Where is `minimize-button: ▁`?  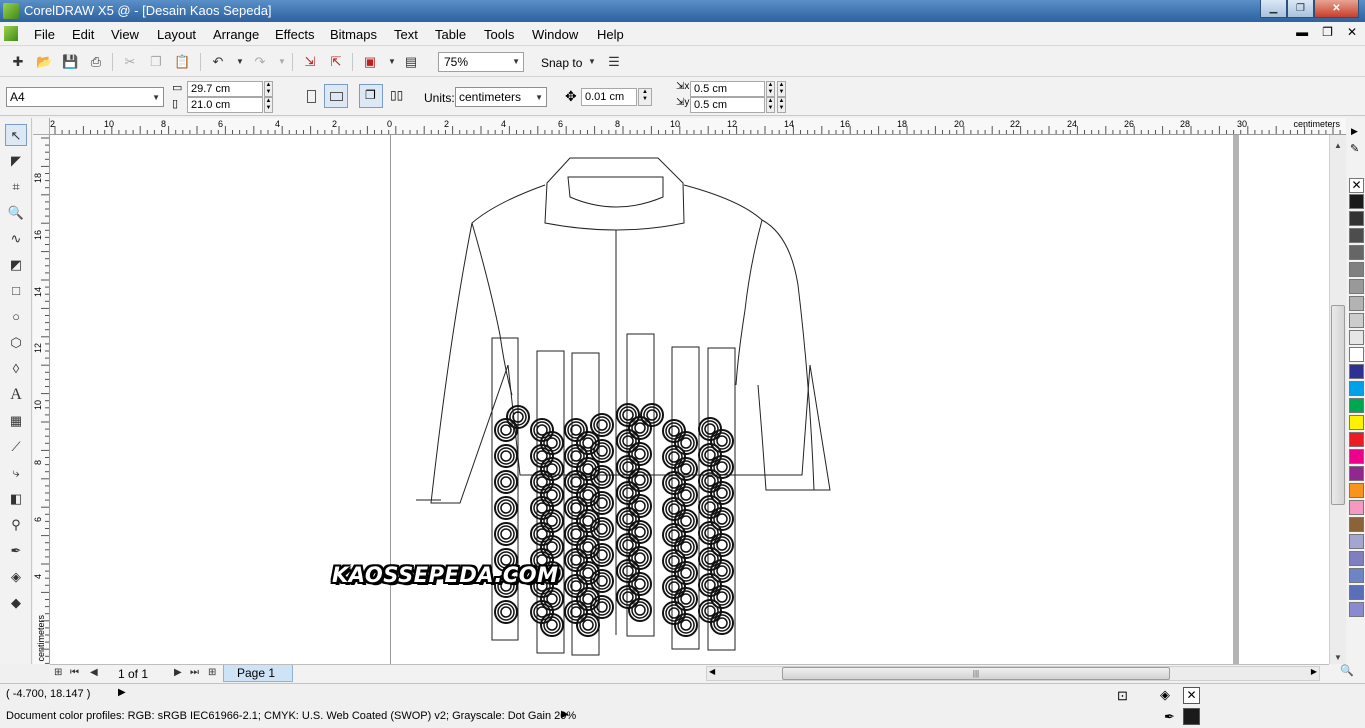
minimize-button: ▁ is located at coordinates (1273, 9).